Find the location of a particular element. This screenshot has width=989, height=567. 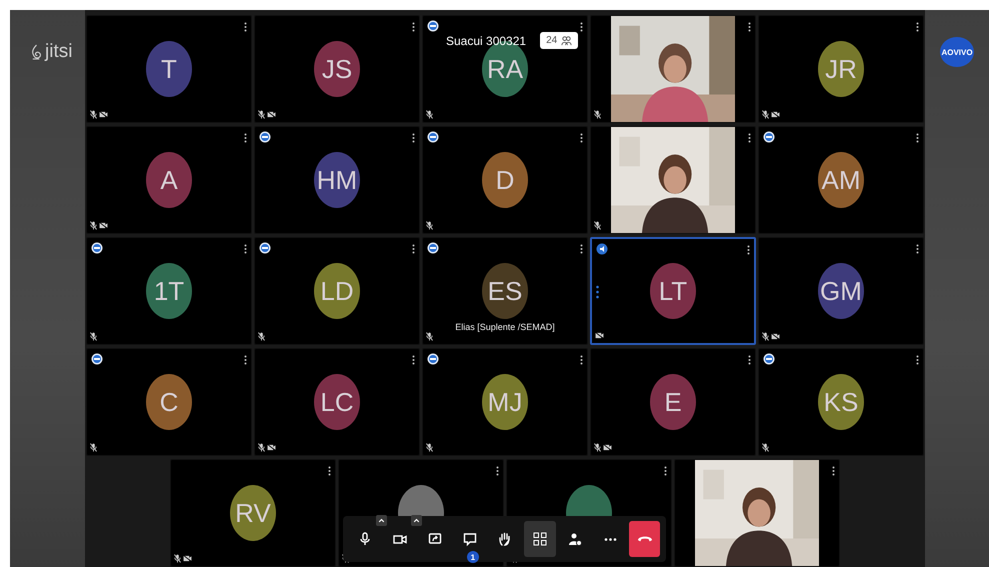

participant-tile: AM is located at coordinates (841, 180).